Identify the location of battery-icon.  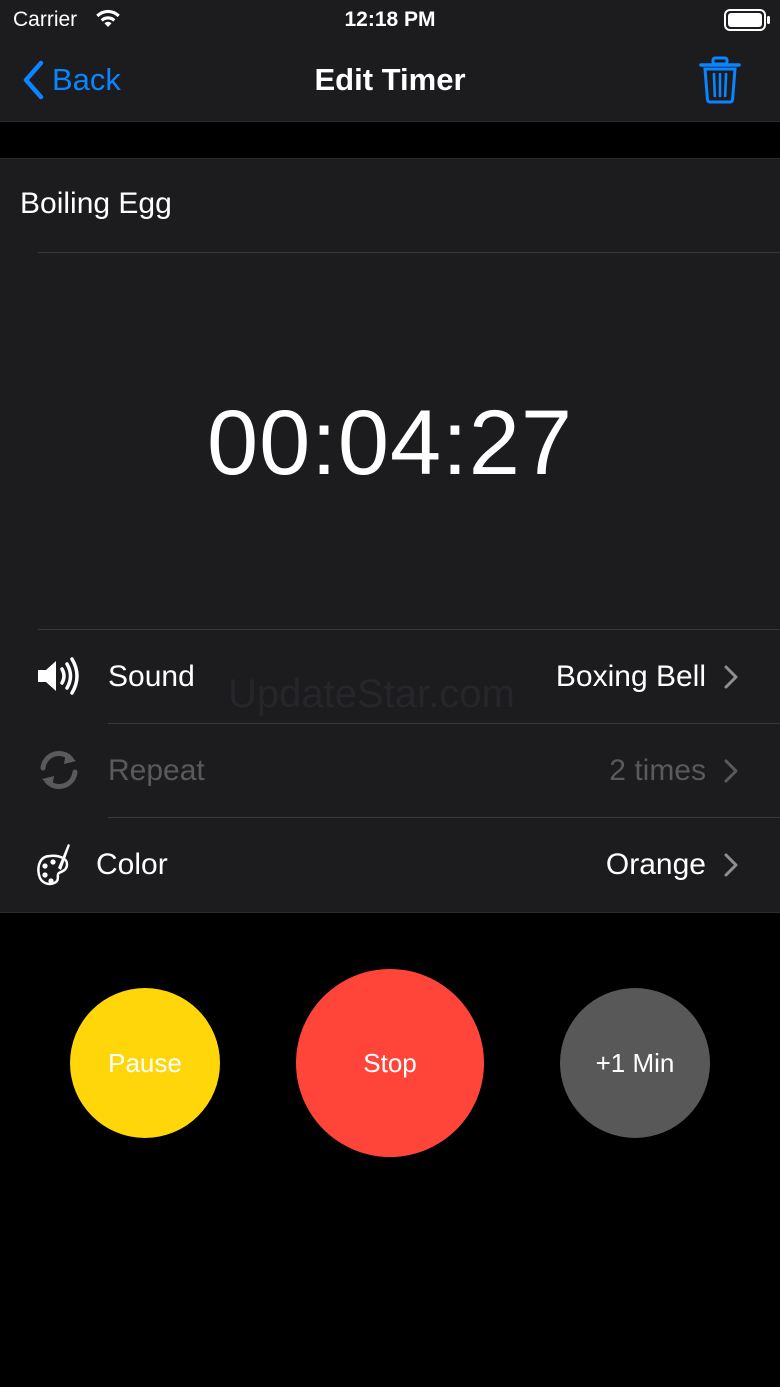
(748, 22).